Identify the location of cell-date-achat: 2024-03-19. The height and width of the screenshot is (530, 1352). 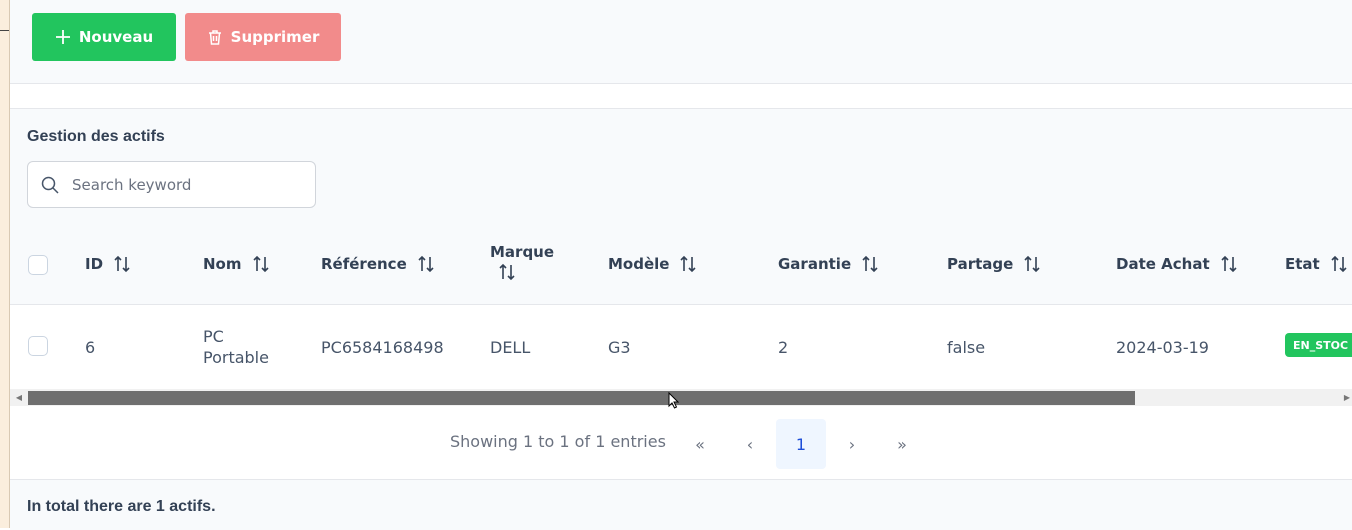
(1162, 347).